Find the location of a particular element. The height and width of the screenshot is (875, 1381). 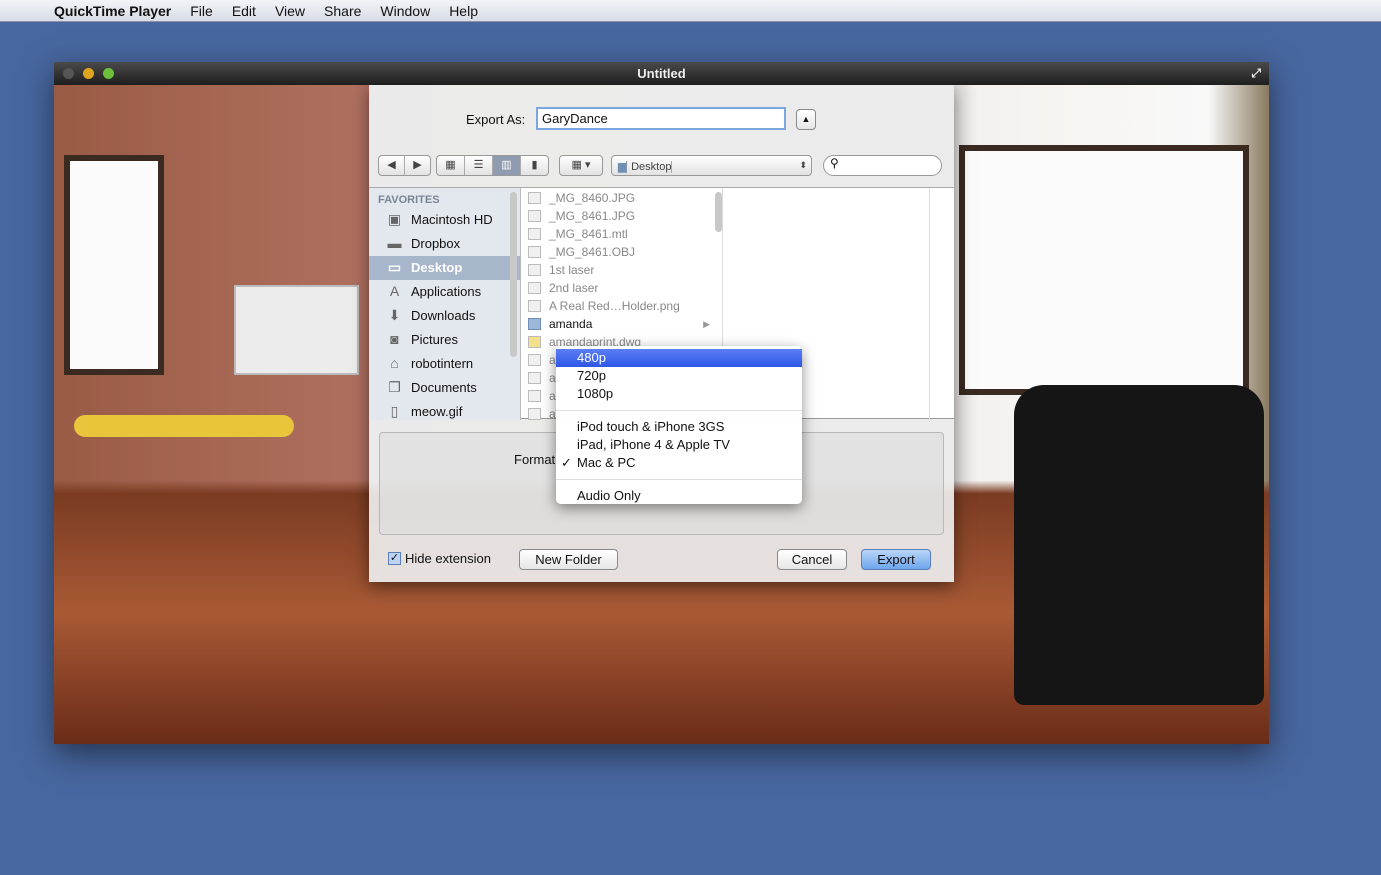

sidebar-item-label: robotintern is located at coordinates (442, 363).